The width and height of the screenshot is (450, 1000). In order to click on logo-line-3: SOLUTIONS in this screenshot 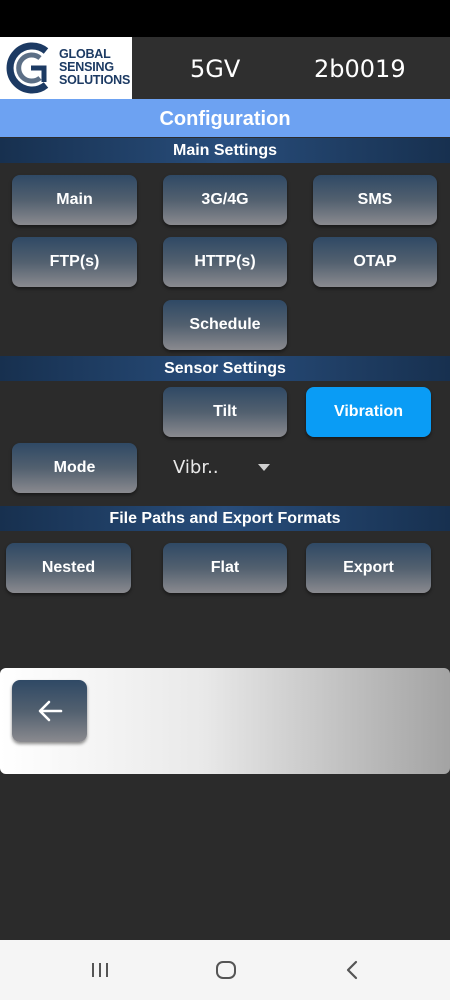, I will do `click(95, 80)`.